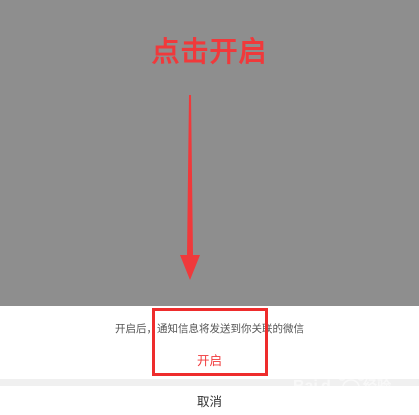 This screenshot has width=419, height=415. I want to click on annotation-highlight-box, so click(210, 342).